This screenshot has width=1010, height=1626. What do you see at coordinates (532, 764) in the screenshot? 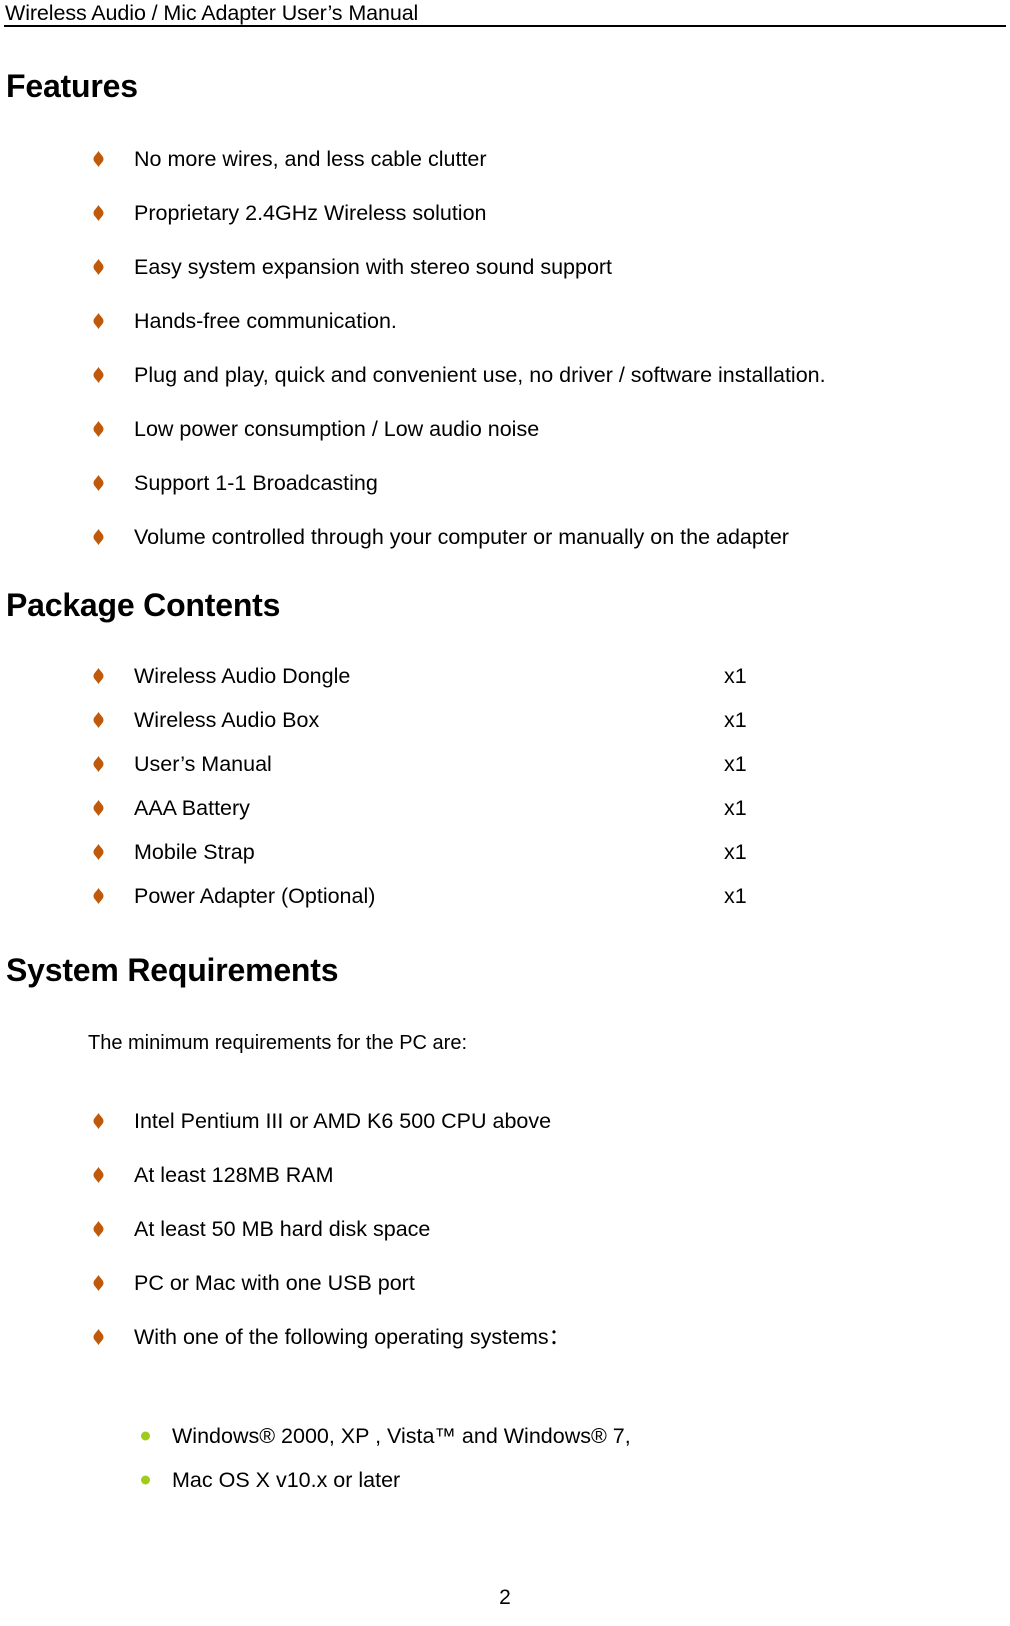
I see `list-item: User’s Manual x1` at bounding box center [532, 764].